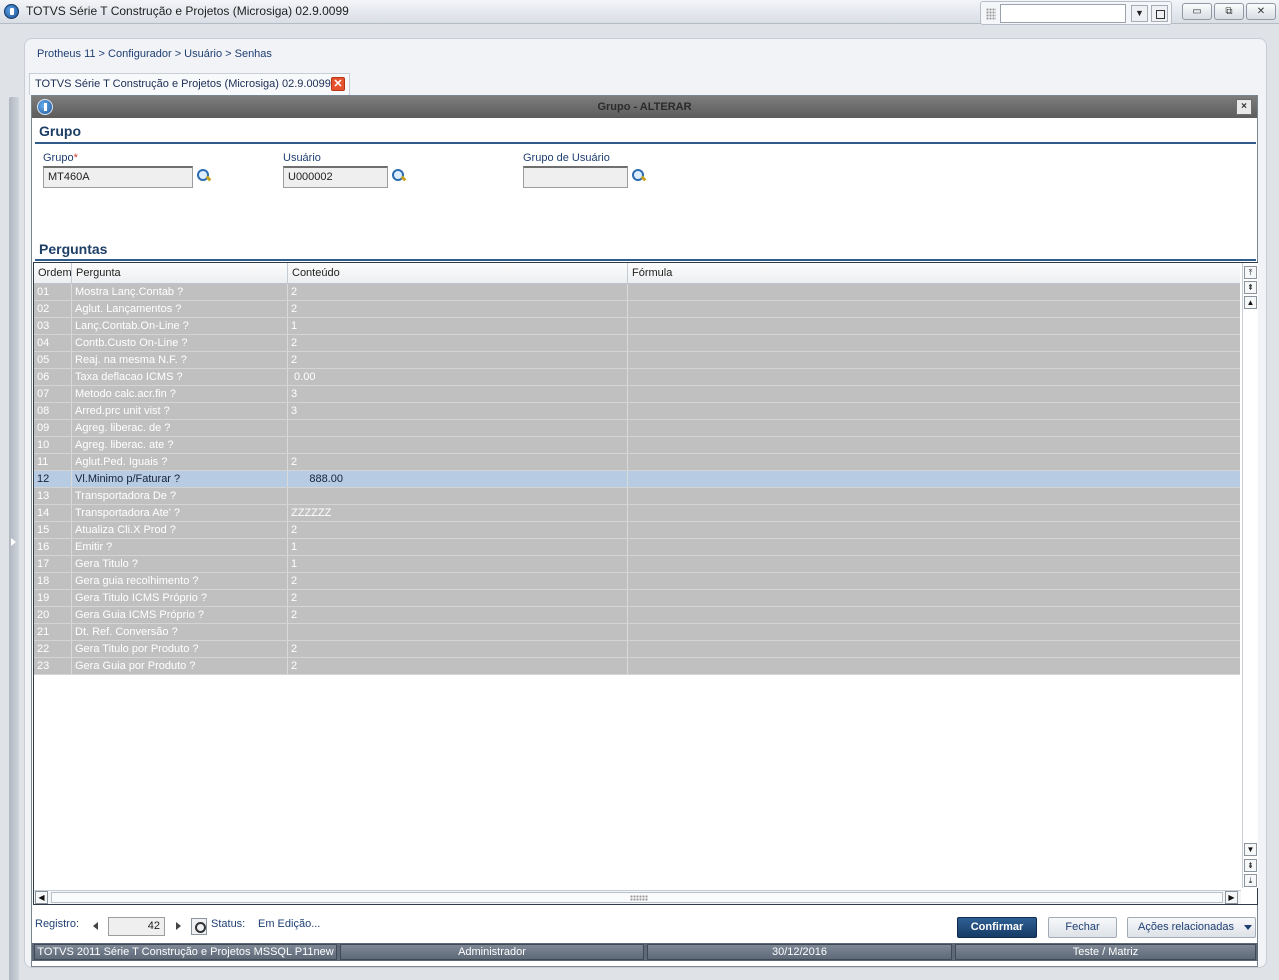 This screenshot has height=980, width=1279. I want to click on cell-pergunta: Lanç.Contab.On-Line ?, so click(180, 326).